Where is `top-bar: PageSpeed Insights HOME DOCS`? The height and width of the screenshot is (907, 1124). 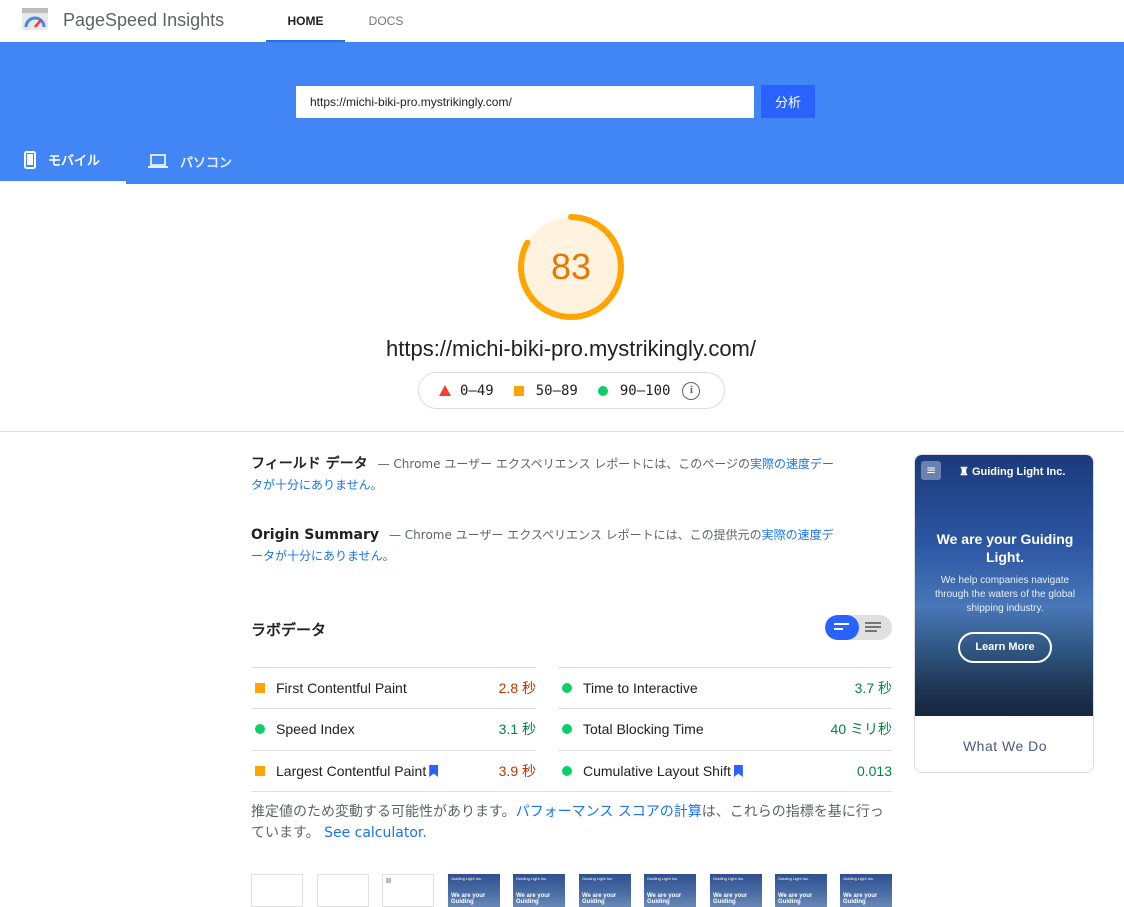 top-bar: PageSpeed Insights HOME DOCS is located at coordinates (562, 21).